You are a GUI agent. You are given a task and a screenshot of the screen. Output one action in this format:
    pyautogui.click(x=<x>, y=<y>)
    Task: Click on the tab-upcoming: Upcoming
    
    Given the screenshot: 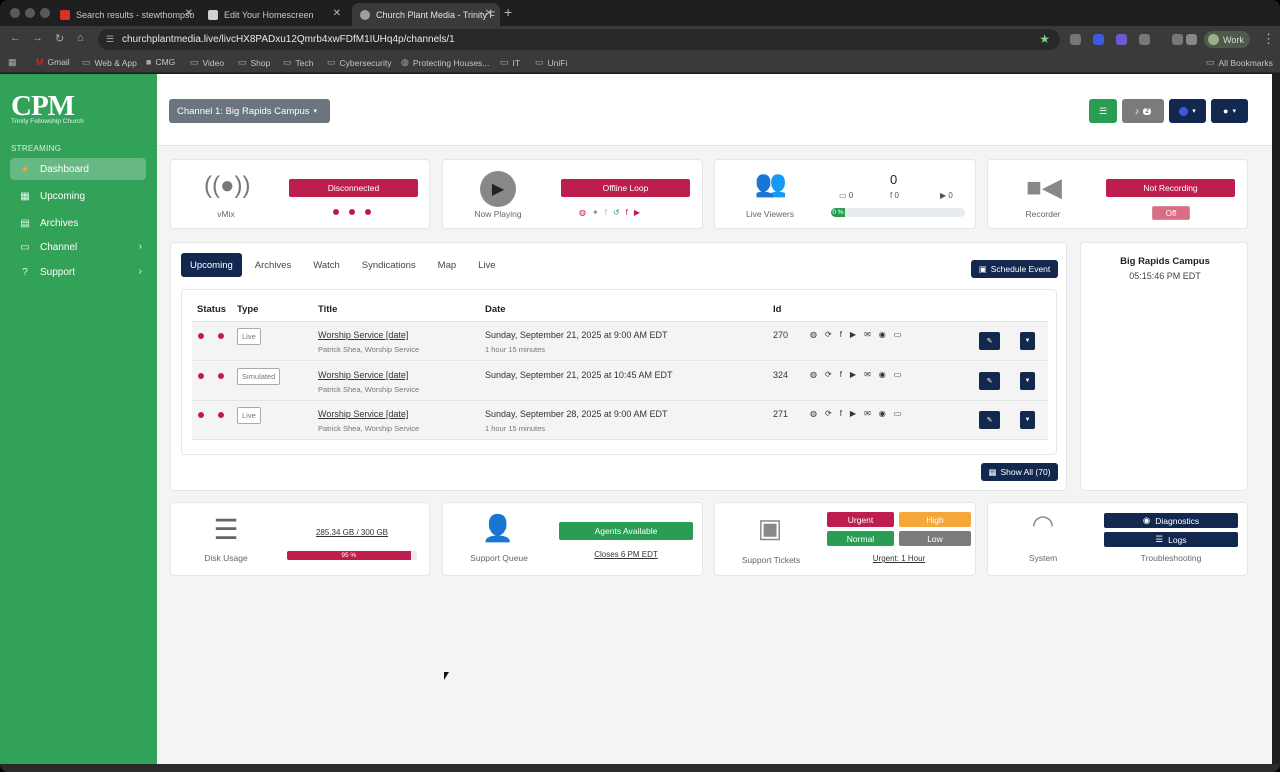 What is the action you would take?
    pyautogui.click(x=211, y=265)
    